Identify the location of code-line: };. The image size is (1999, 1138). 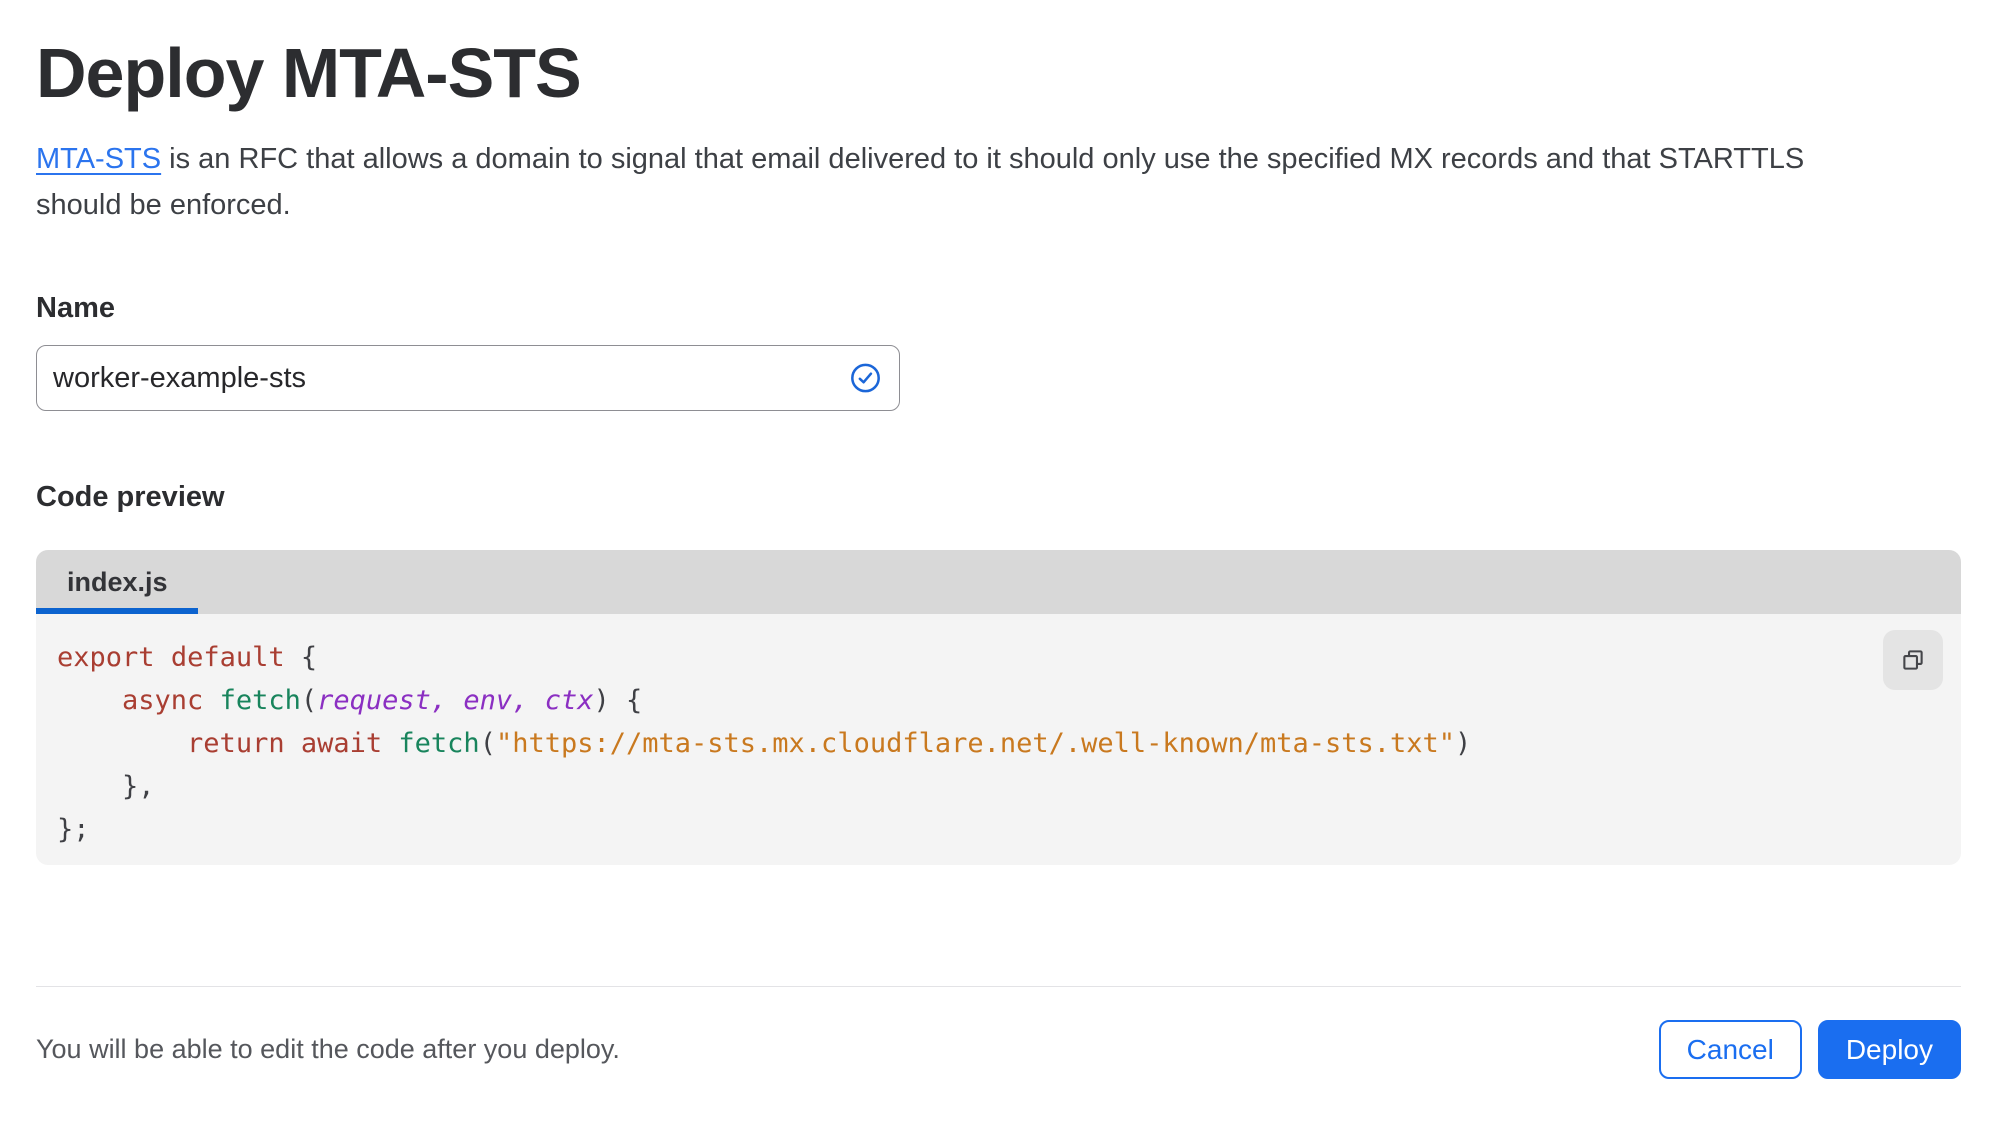
(73, 829).